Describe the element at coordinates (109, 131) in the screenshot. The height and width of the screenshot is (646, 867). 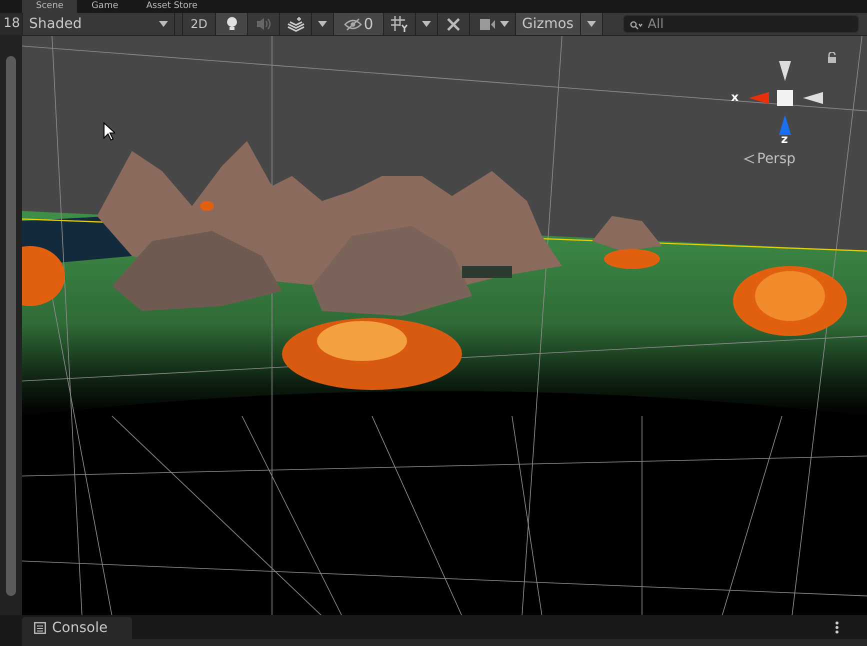
I see `mouse-cursor-icon` at that location.